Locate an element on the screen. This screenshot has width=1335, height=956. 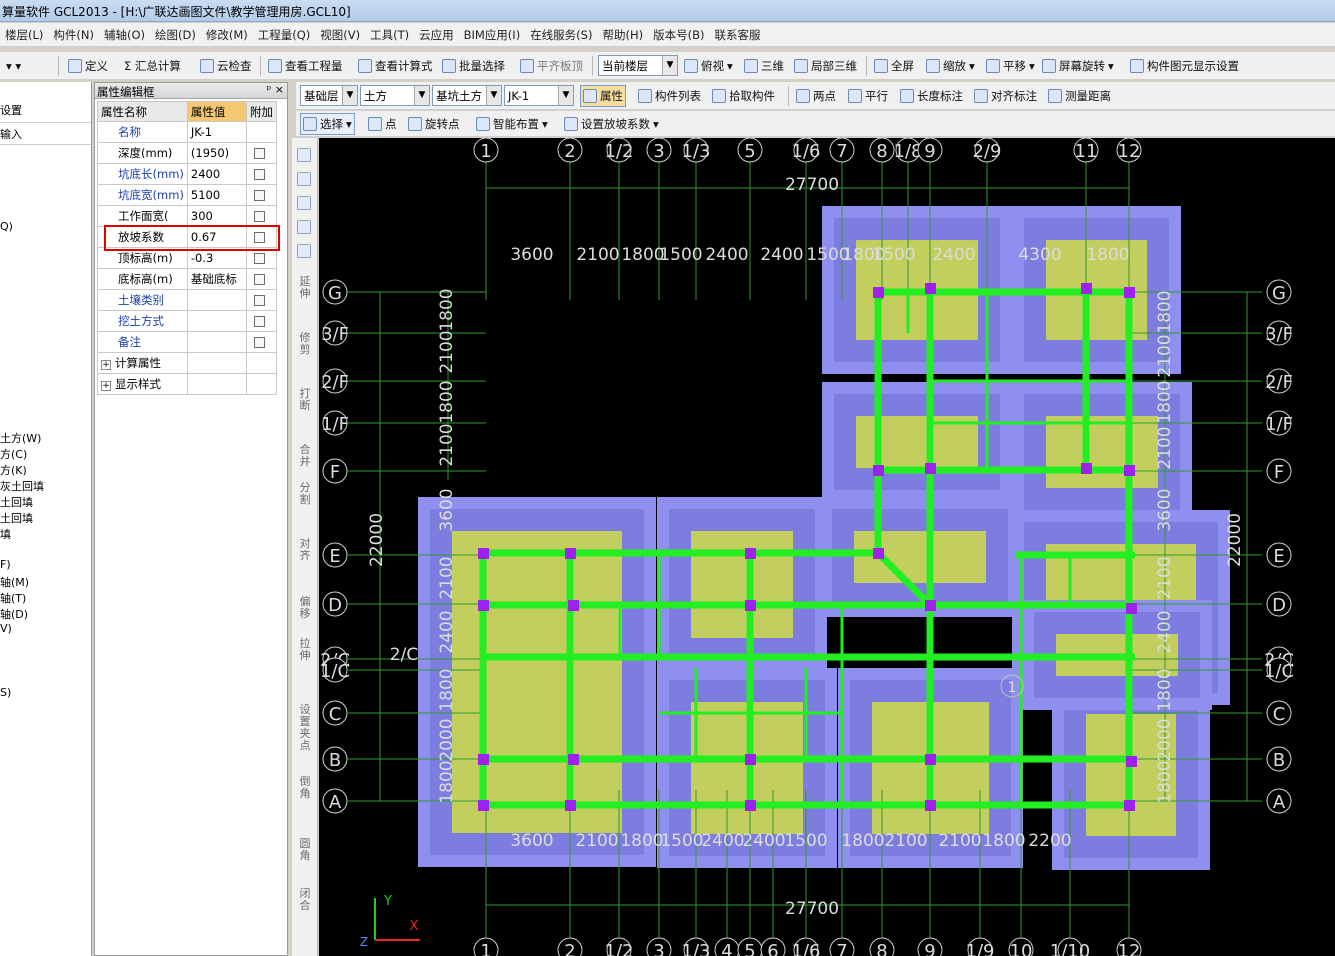
property-row: 工作面宽(300 is located at coordinates (187, 216).